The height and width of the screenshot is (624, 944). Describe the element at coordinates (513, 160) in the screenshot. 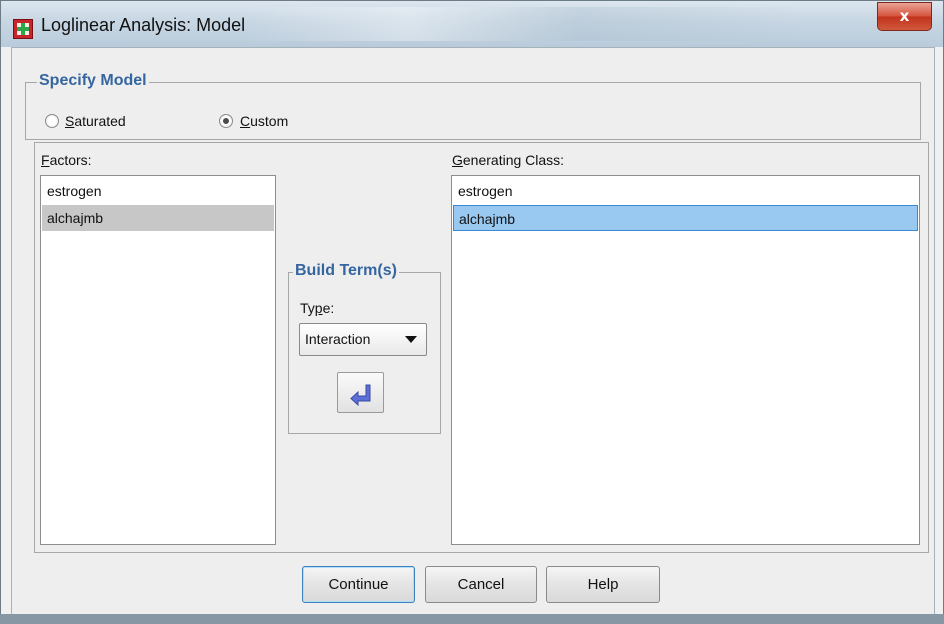

I see `generating-class-label-rest: enerating Class:` at that location.